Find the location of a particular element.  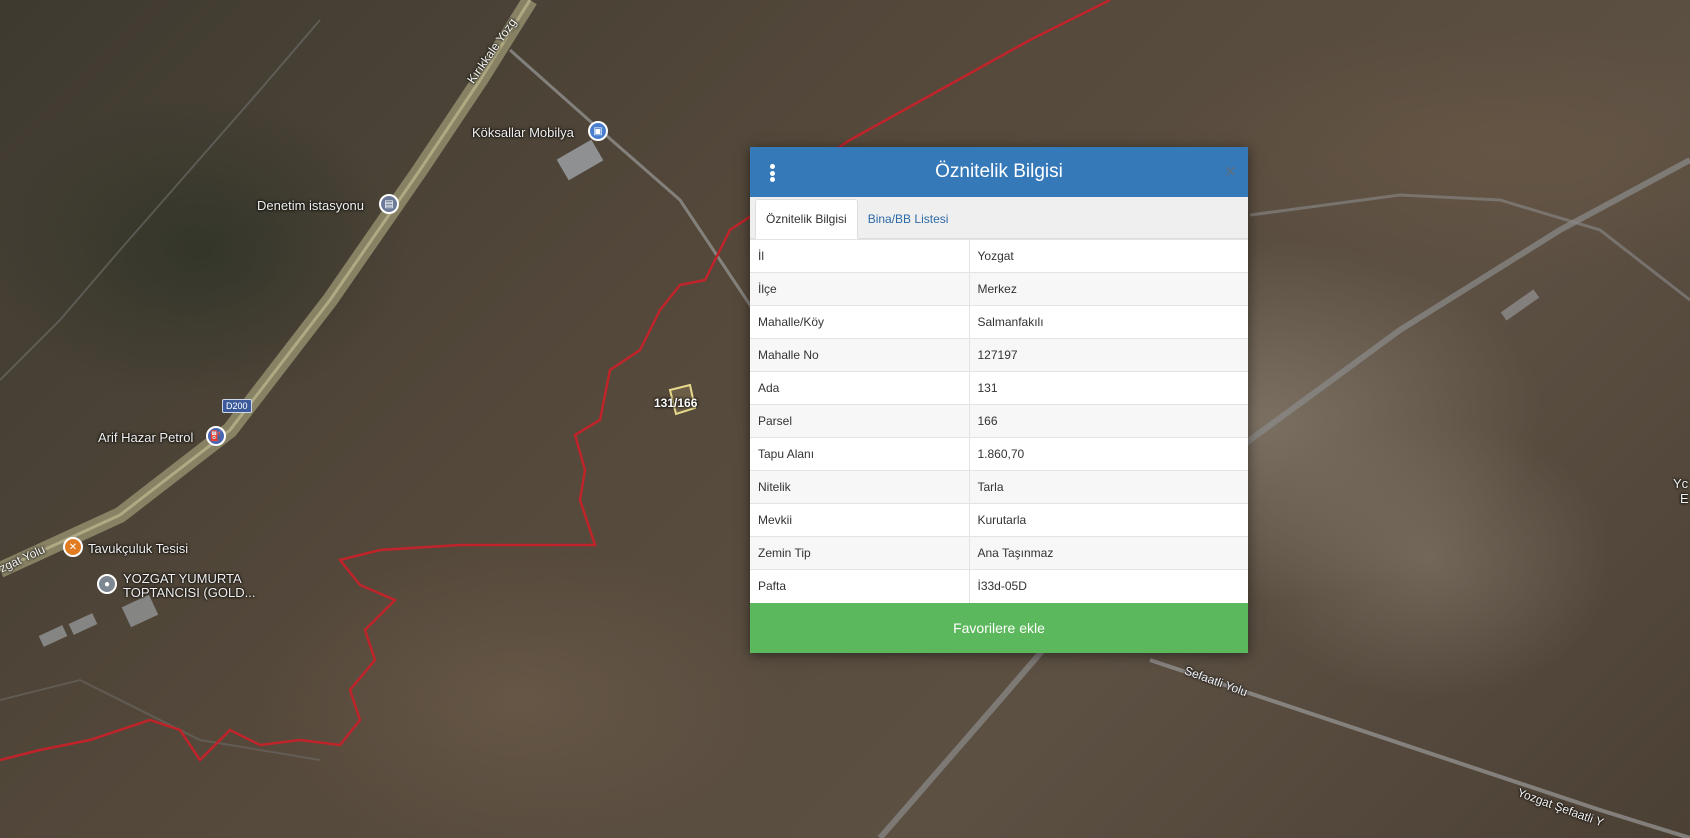

attribute-key: Pafta is located at coordinates (860, 586).